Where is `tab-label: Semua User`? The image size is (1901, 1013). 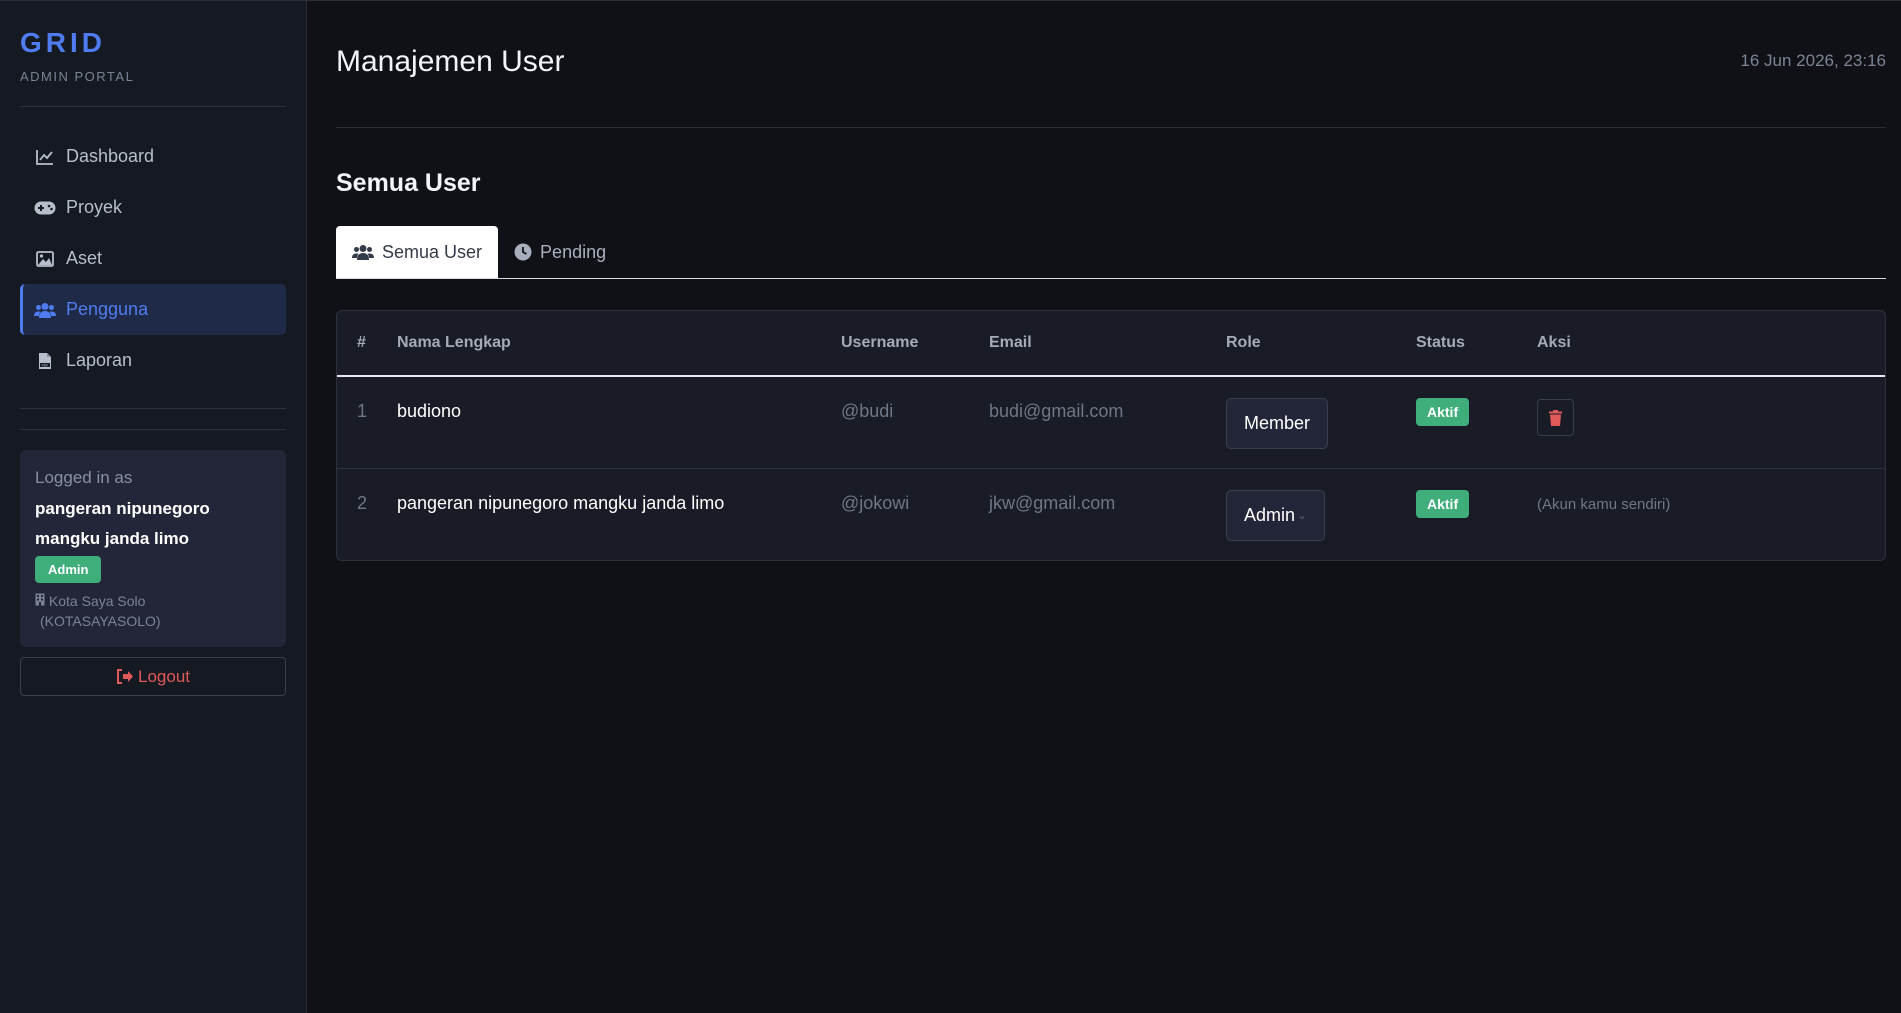
tab-label: Semua User is located at coordinates (432, 251).